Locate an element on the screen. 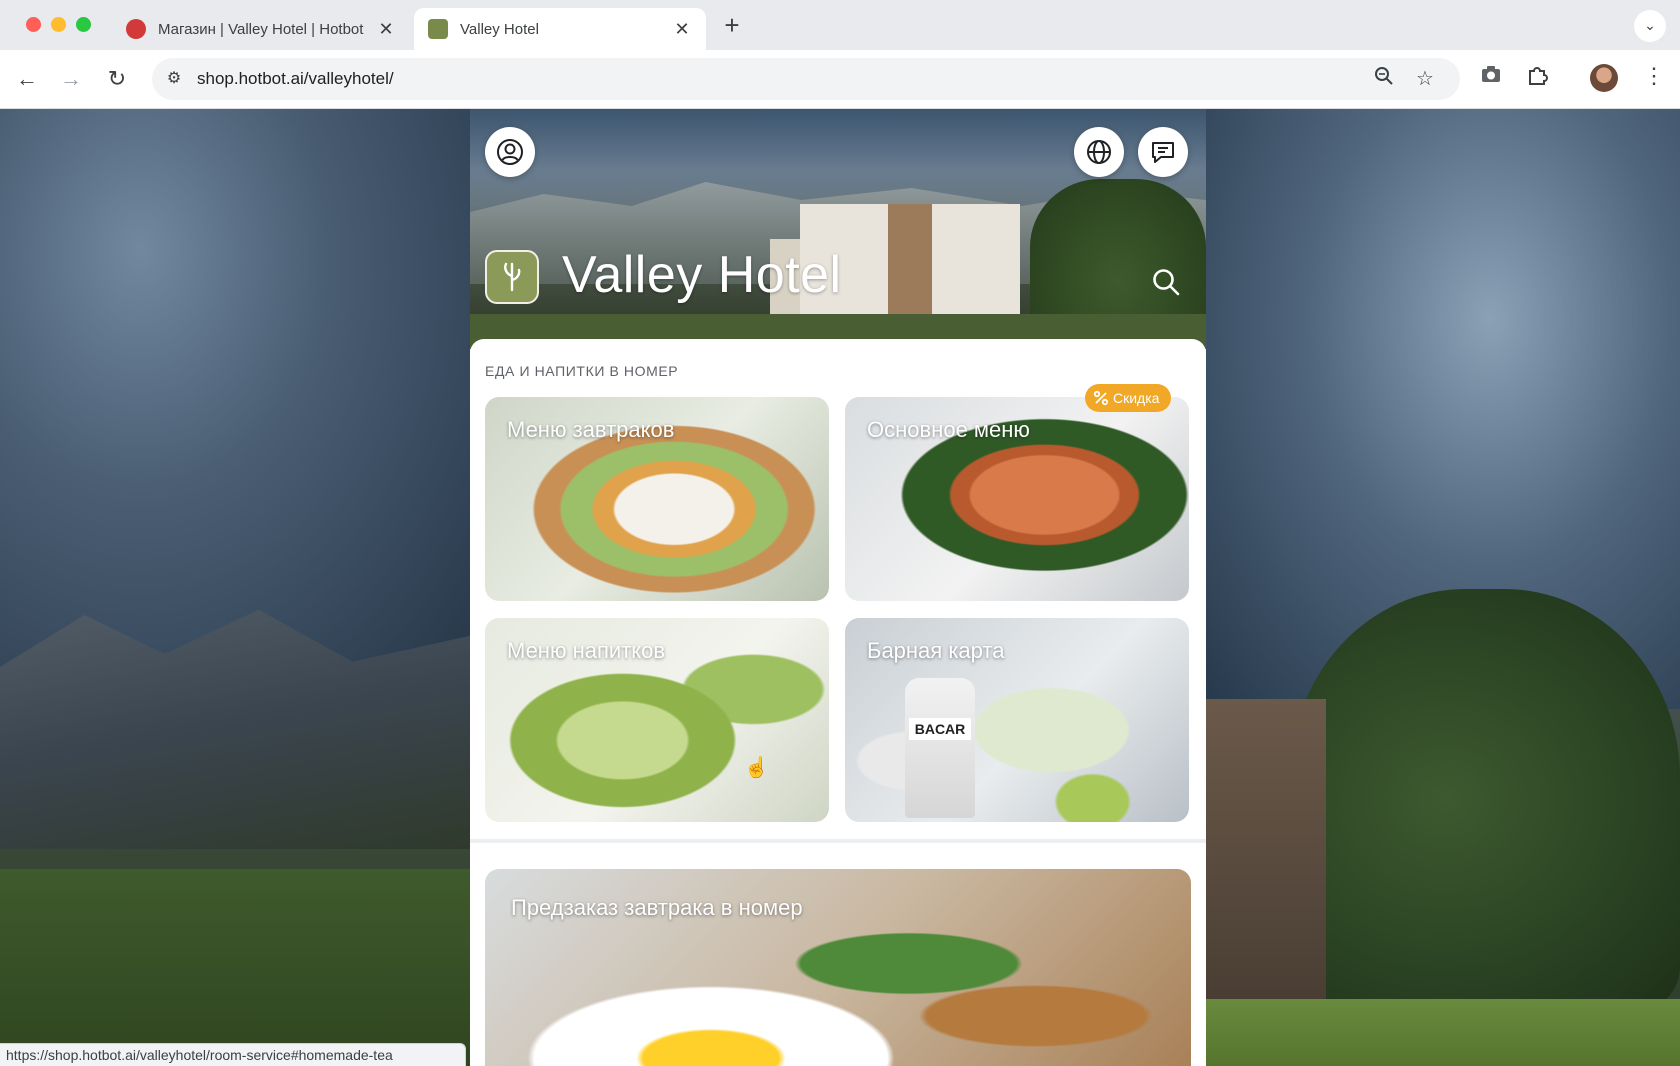 This screenshot has width=1680, height=1066. preorder-breakfast-card: Предзаказ завтрака в номер is located at coordinates (838, 967).